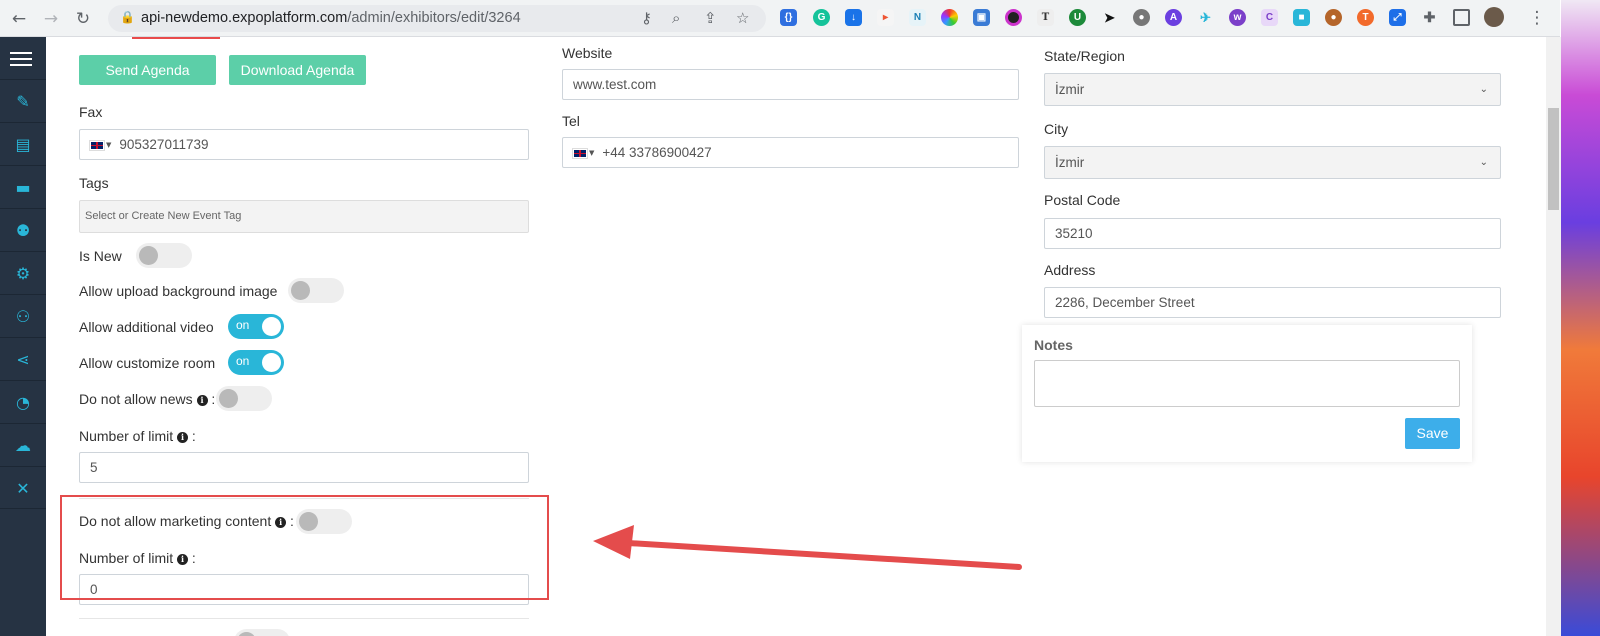  What do you see at coordinates (23, 272) in the screenshot?
I see `gear-icon: ⚙` at bounding box center [23, 272].